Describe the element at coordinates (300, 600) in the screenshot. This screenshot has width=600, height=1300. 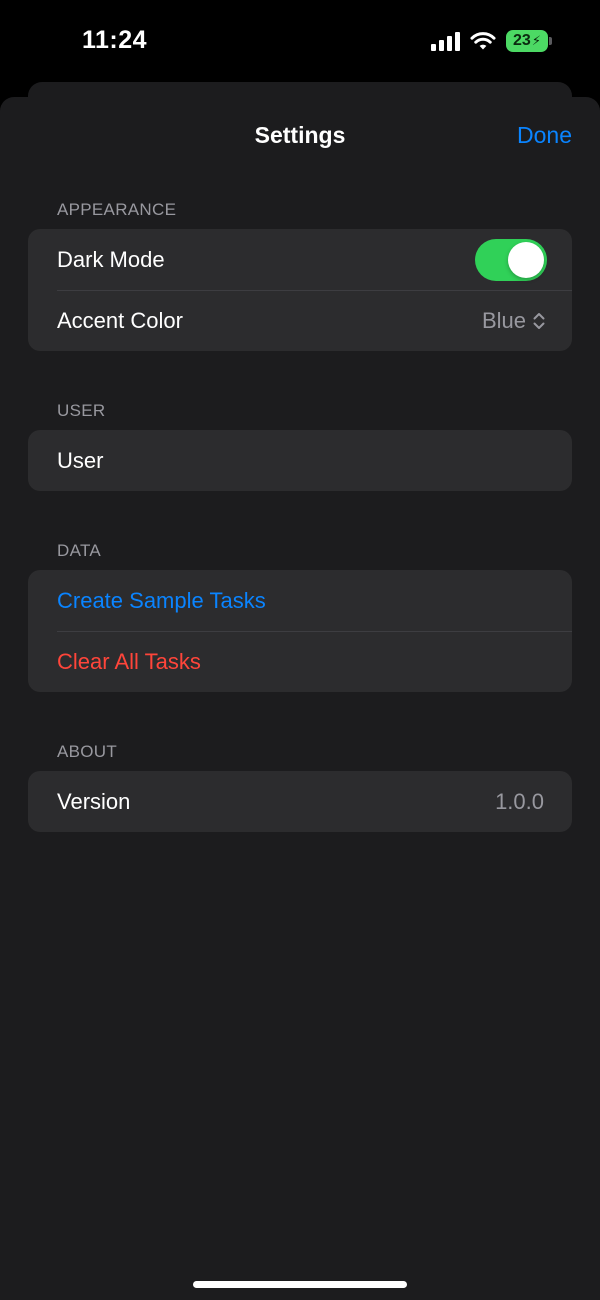
I see `create-sample-tasks-button: Create Sample Tasks` at that location.